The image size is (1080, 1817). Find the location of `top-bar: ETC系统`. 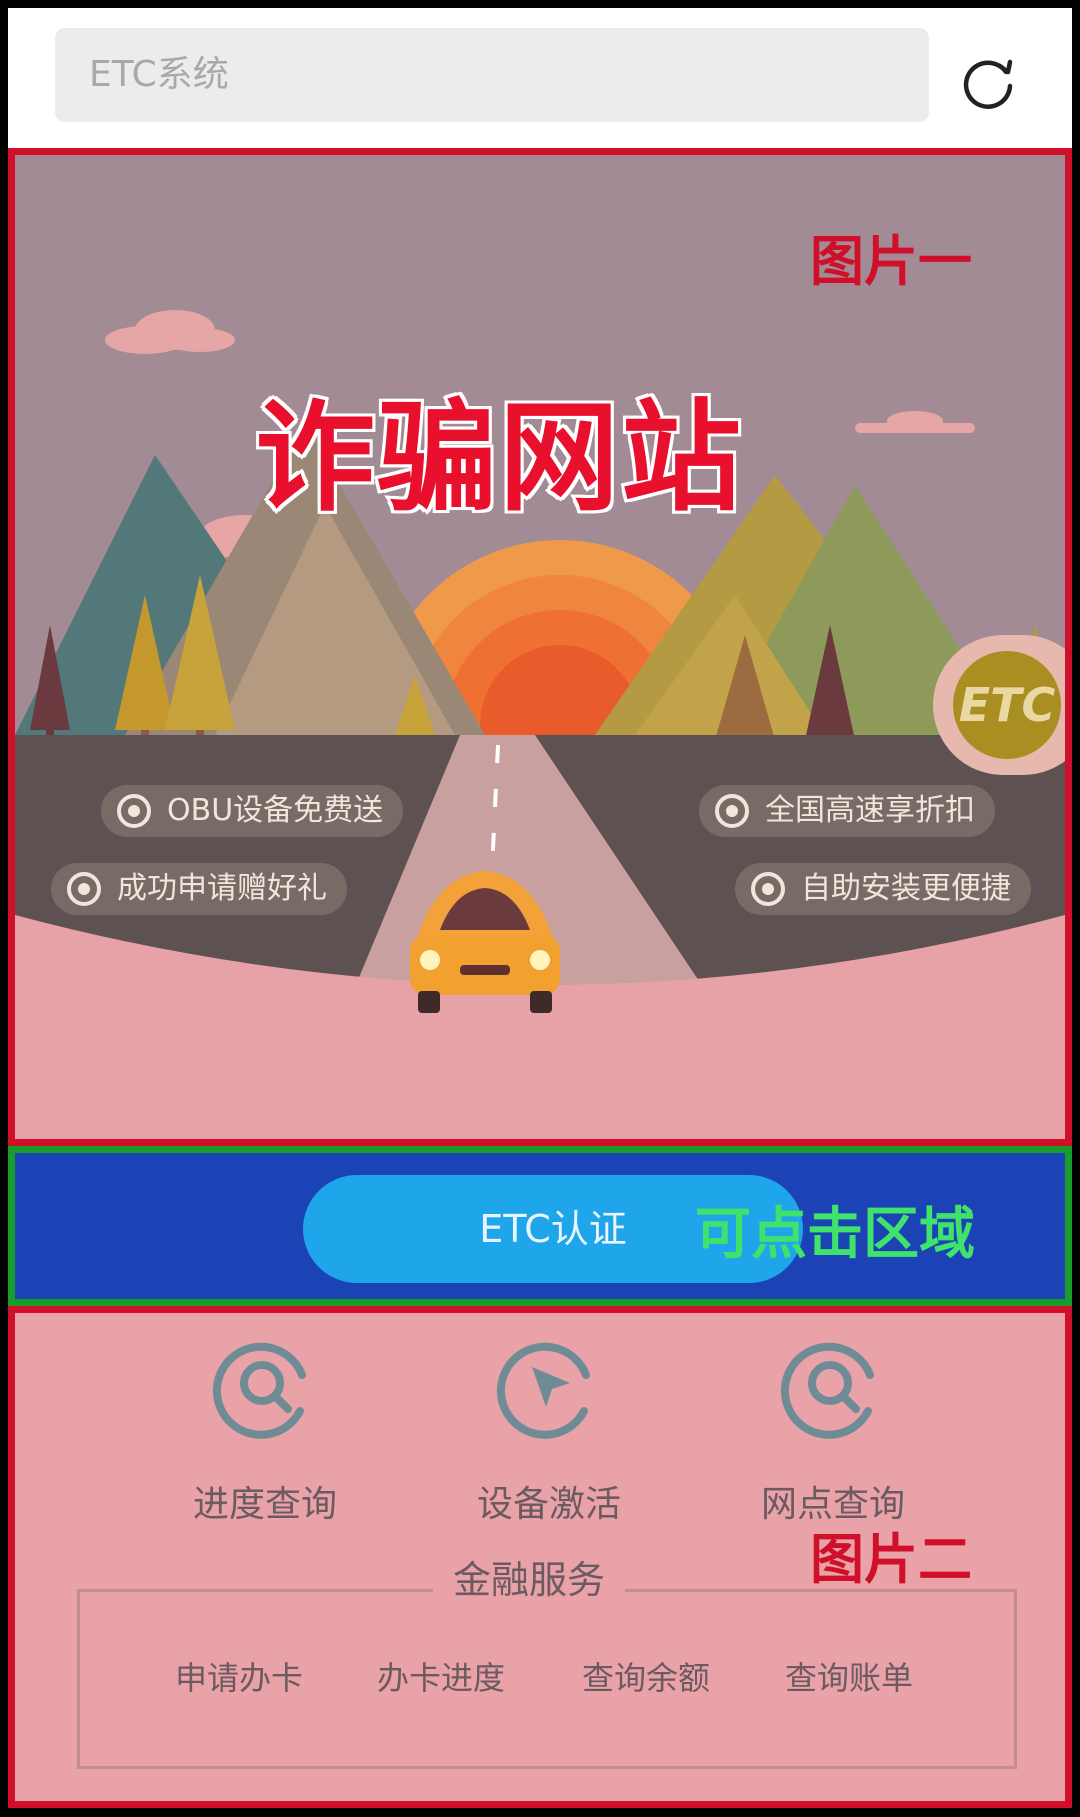

top-bar: ETC系统 is located at coordinates (540, 78).